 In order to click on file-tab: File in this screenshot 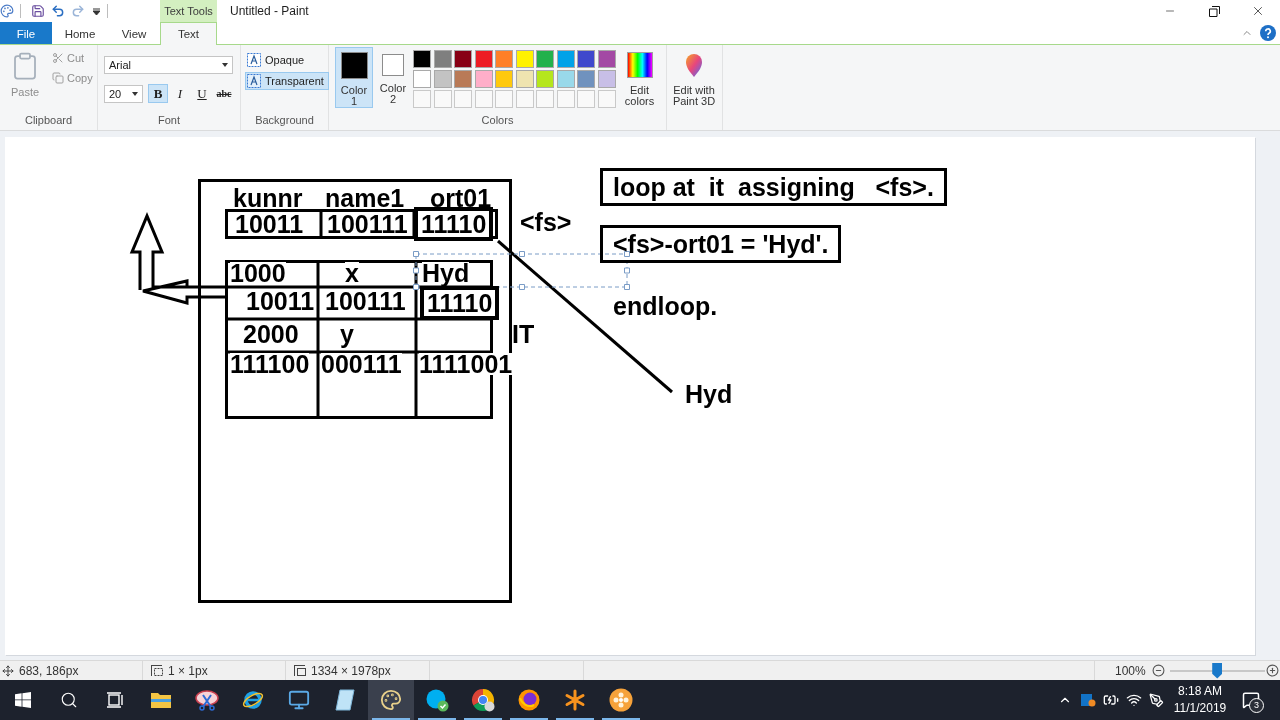, I will do `click(26, 33)`.